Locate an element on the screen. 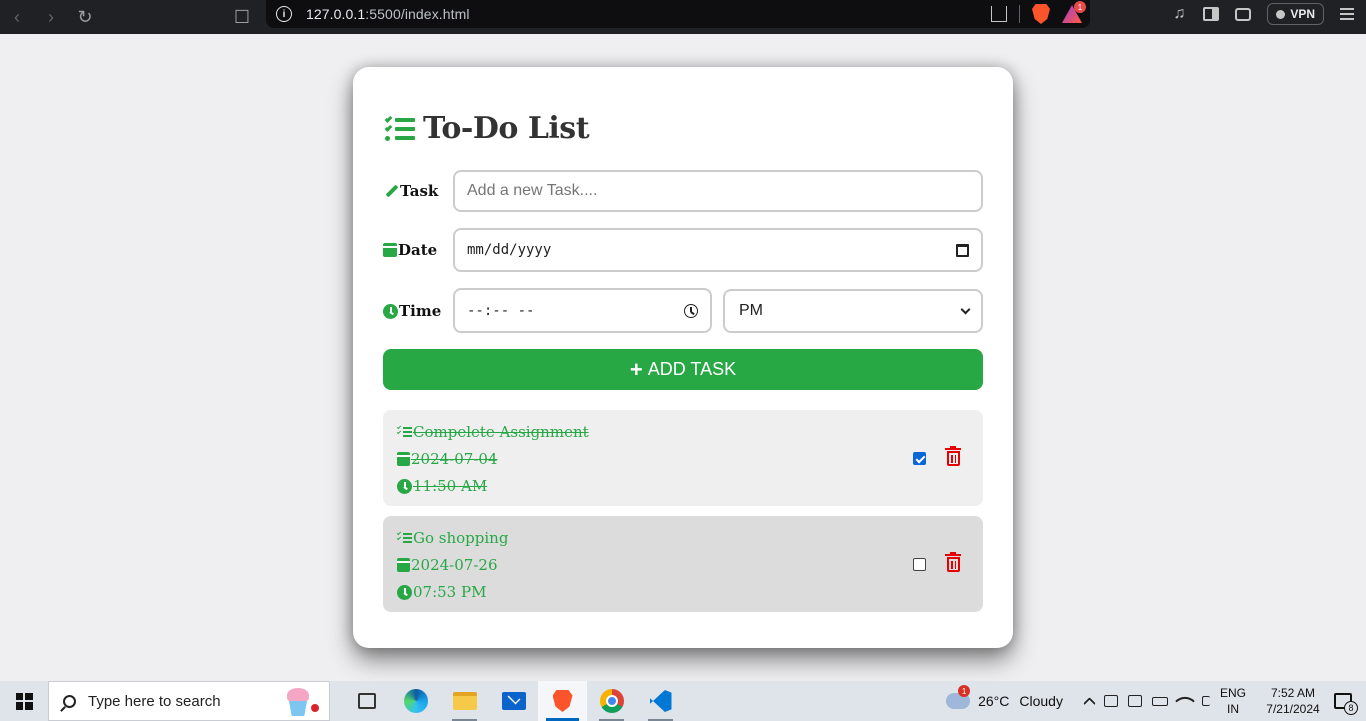  notification-badge: 8 is located at coordinates (1351, 708).